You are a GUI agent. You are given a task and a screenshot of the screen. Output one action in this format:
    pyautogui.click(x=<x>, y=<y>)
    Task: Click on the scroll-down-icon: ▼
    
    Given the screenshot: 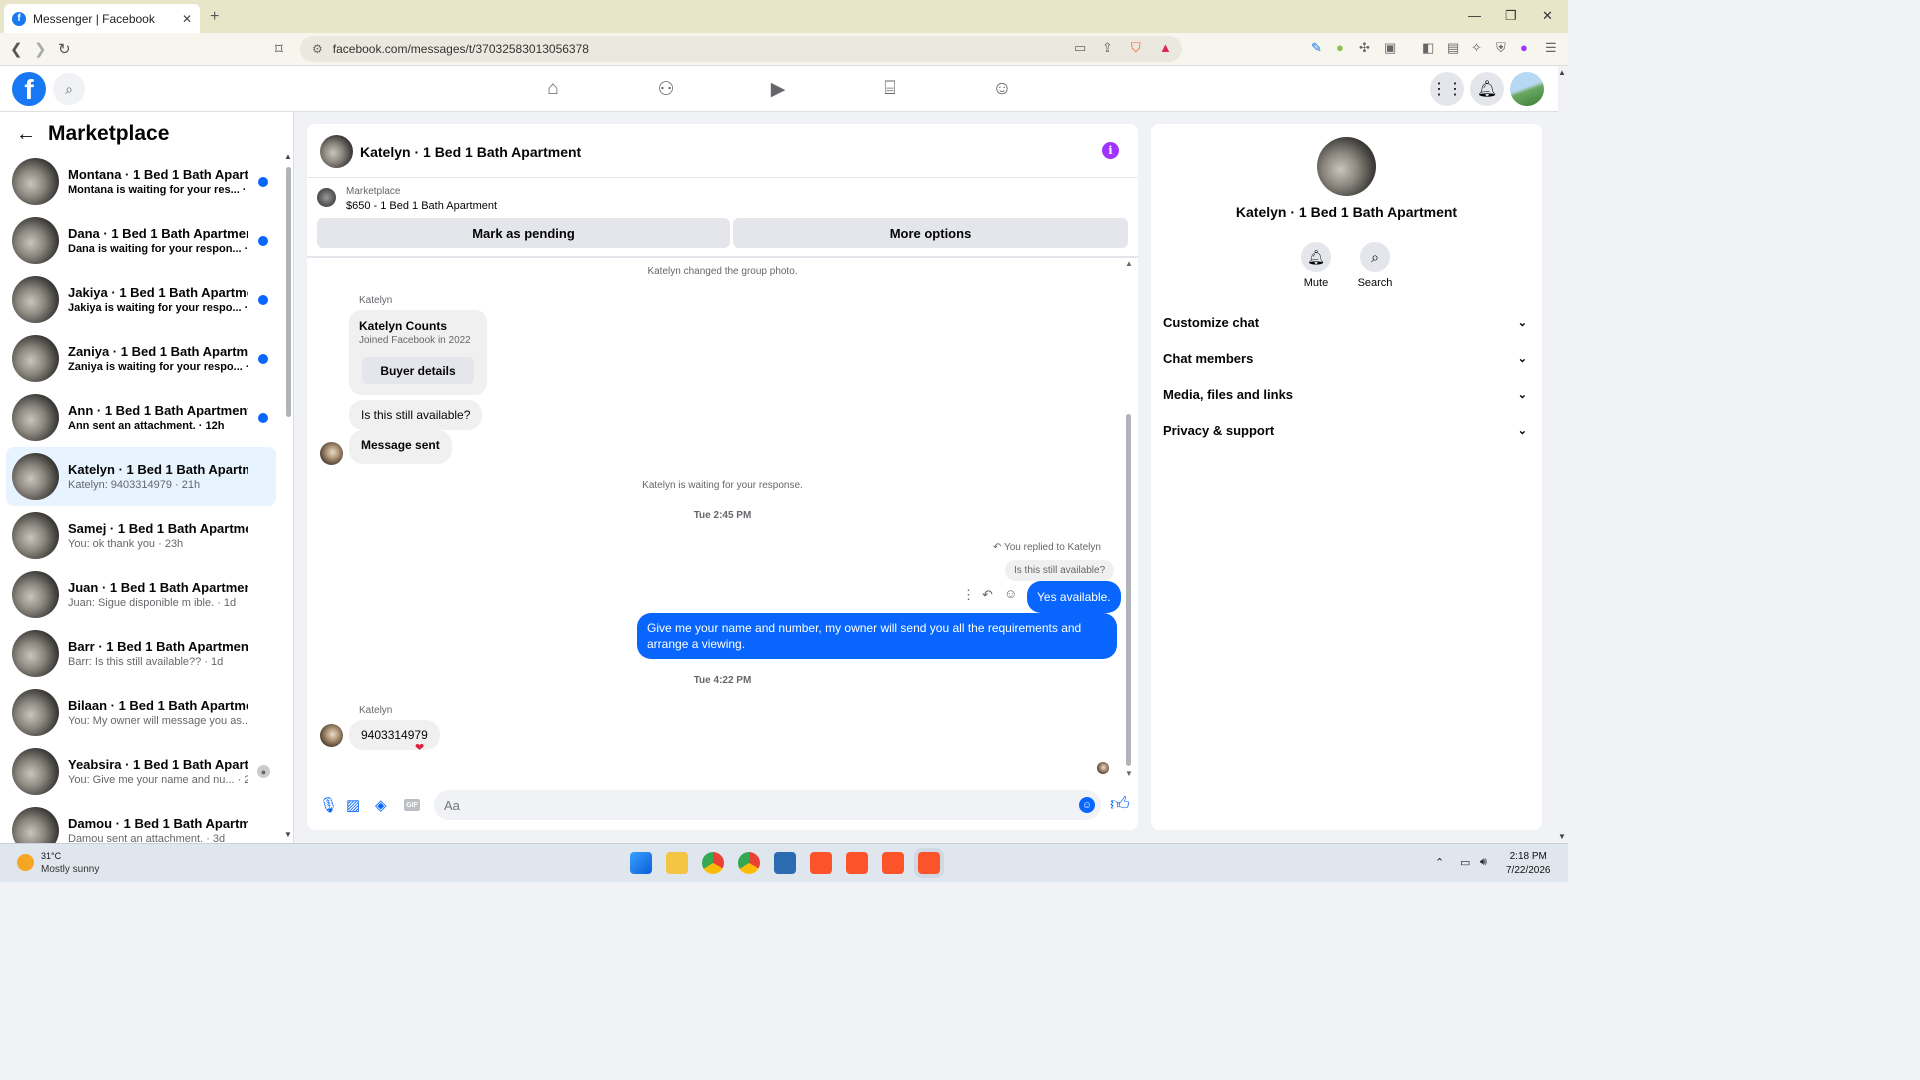 What is the action you would take?
    pyautogui.click(x=288, y=834)
    